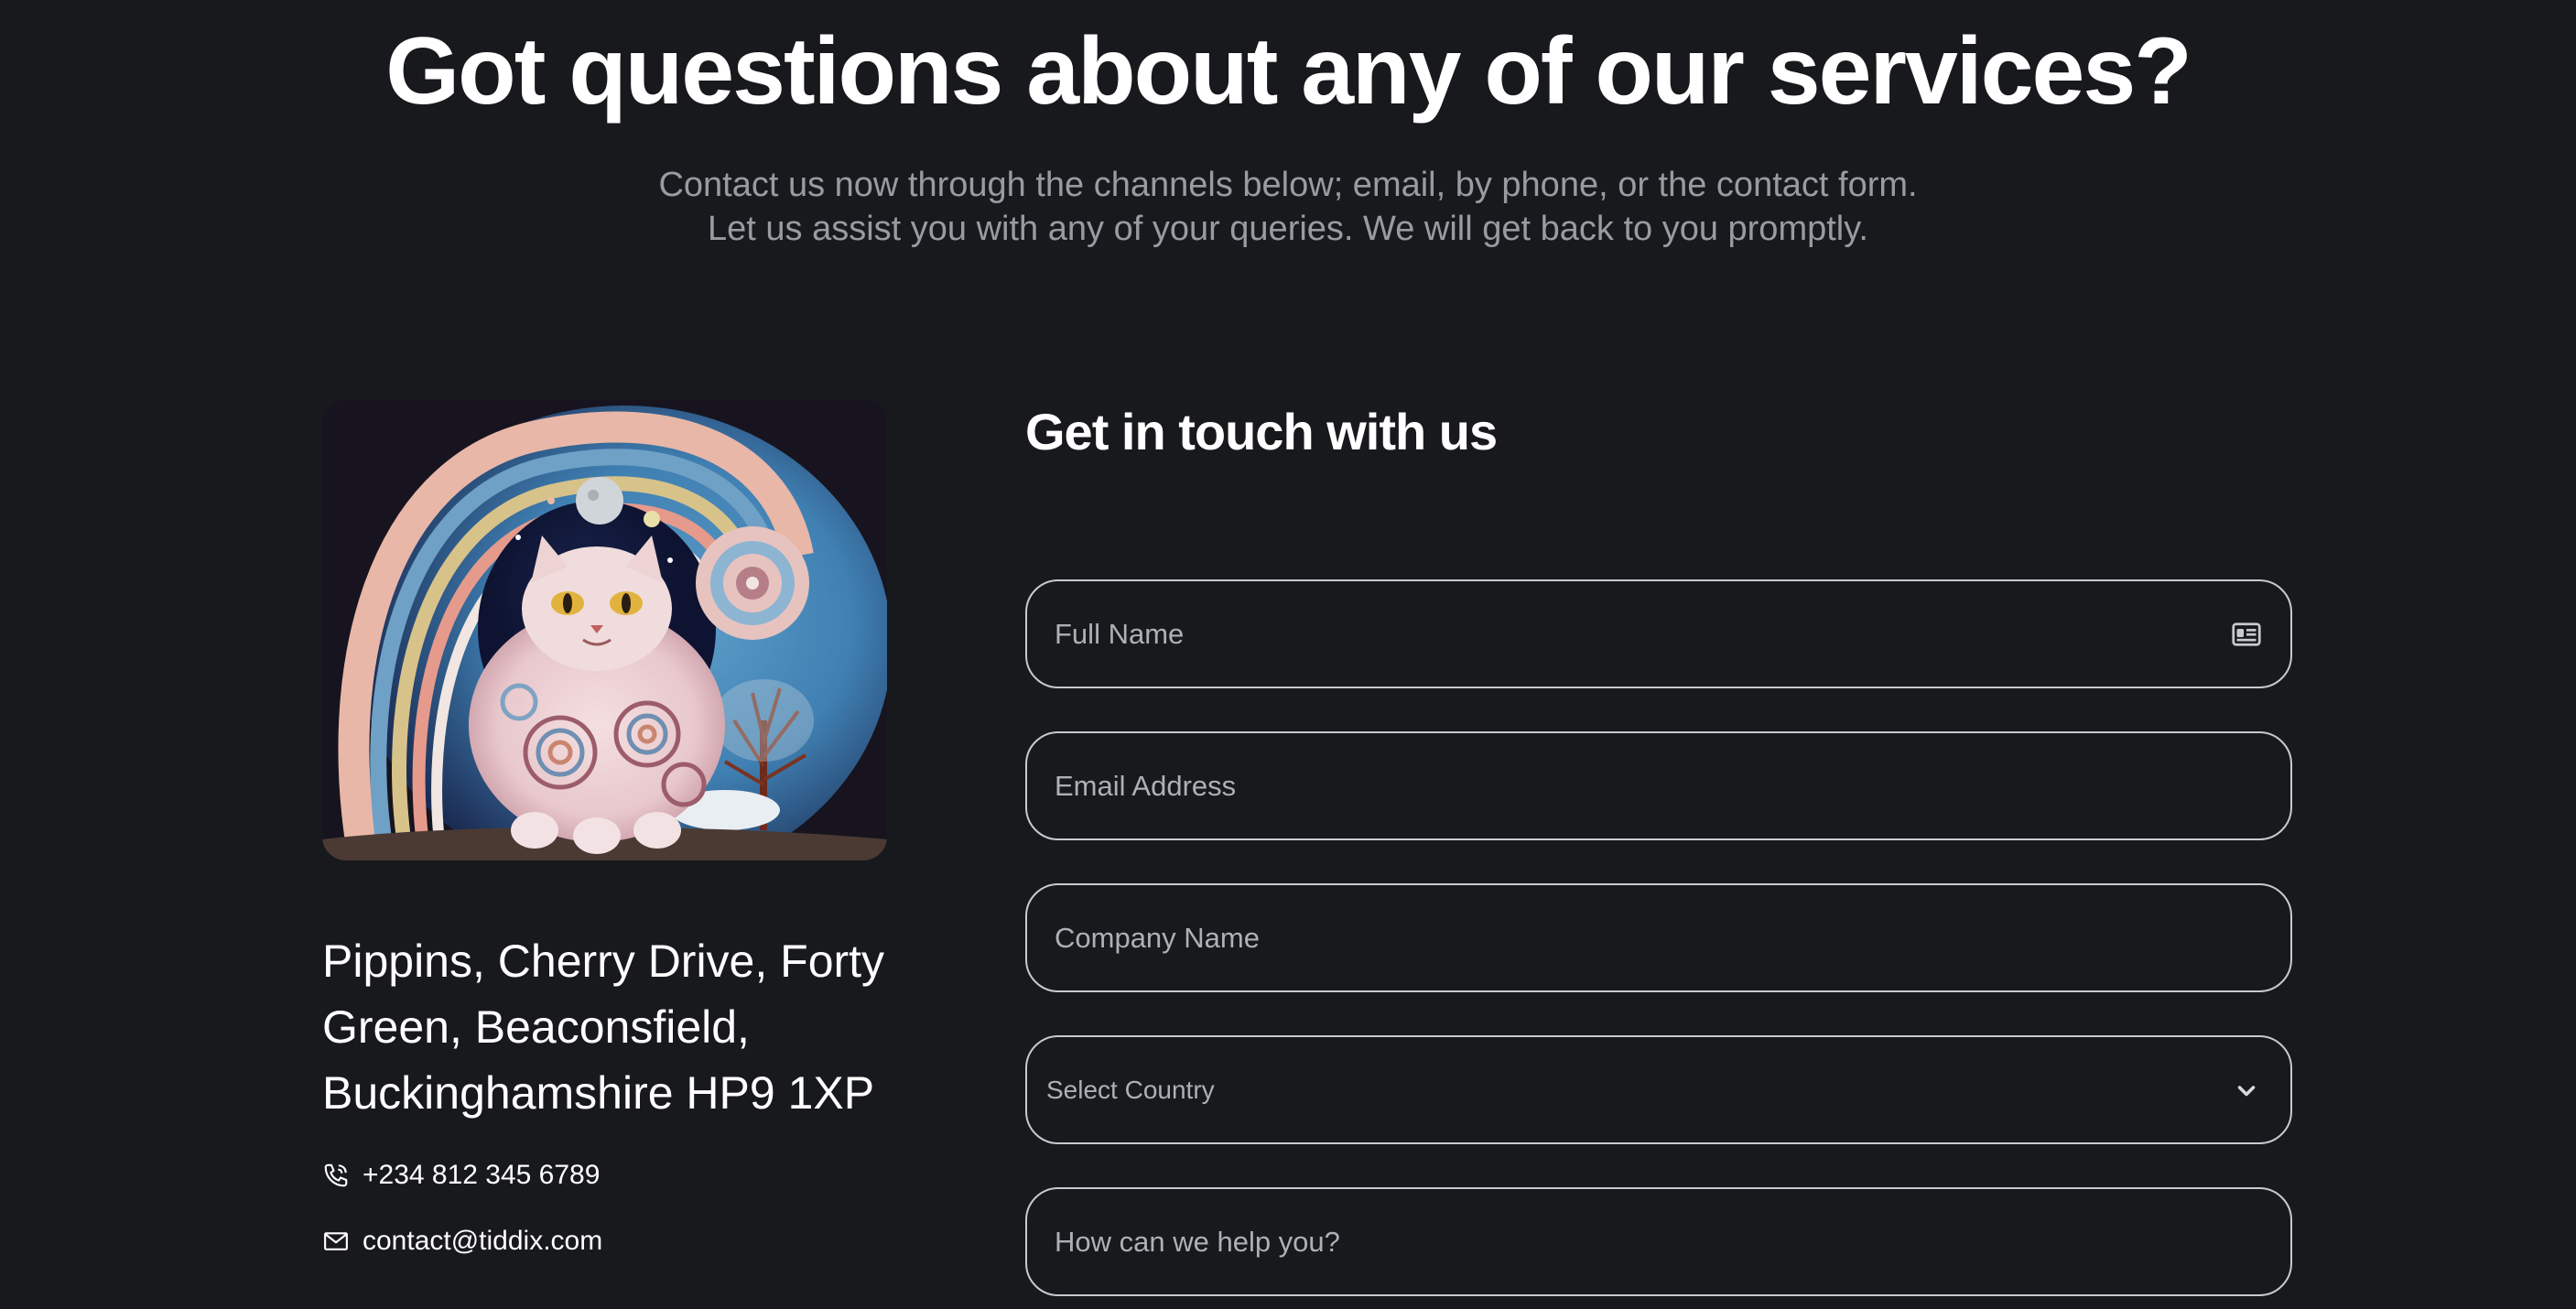 Image resolution: width=2576 pixels, height=1309 pixels. Describe the element at coordinates (1120, 633) in the screenshot. I see `full-name-placeholder: Full Name` at that location.